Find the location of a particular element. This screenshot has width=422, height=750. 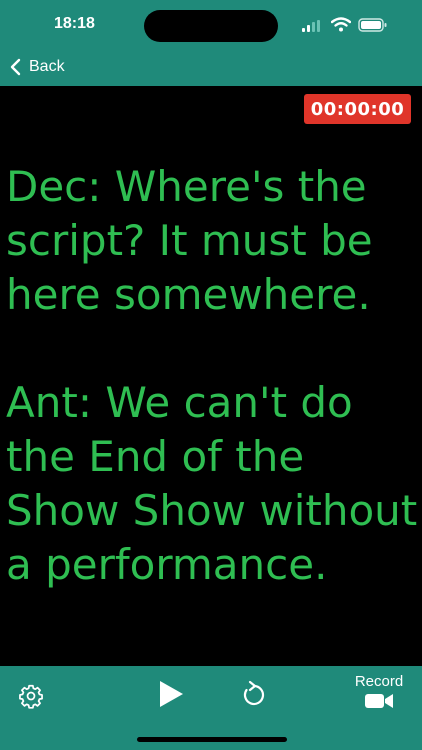

home-indicator is located at coordinates (212, 739).